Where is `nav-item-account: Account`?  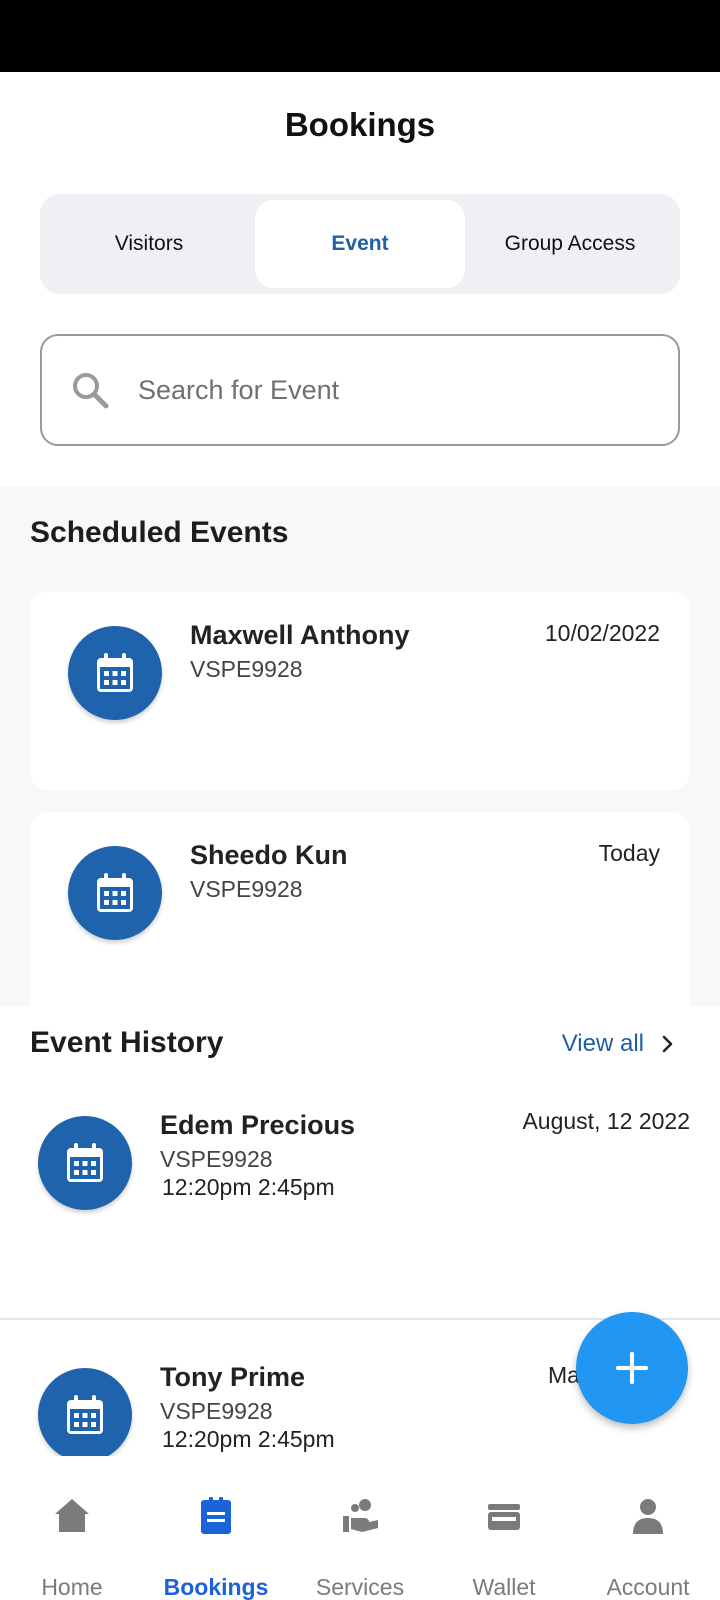
nav-item-account: Account is located at coordinates (648, 1528).